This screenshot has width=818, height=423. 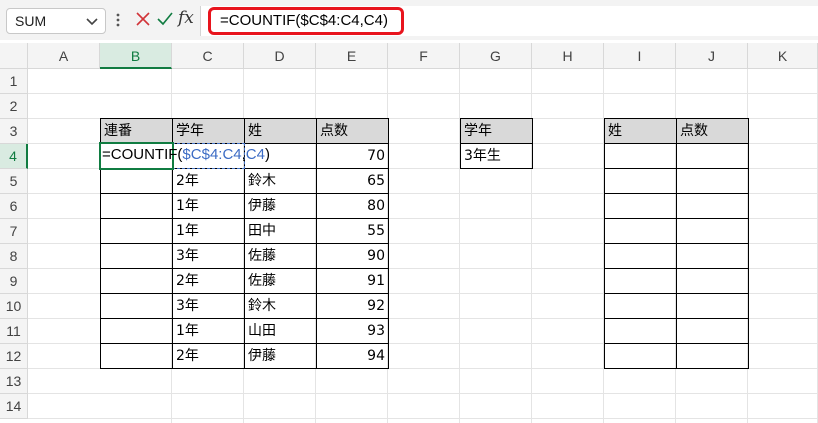 What do you see at coordinates (280, 131) in the screenshot?
I see `table-header-cell: 姓` at bounding box center [280, 131].